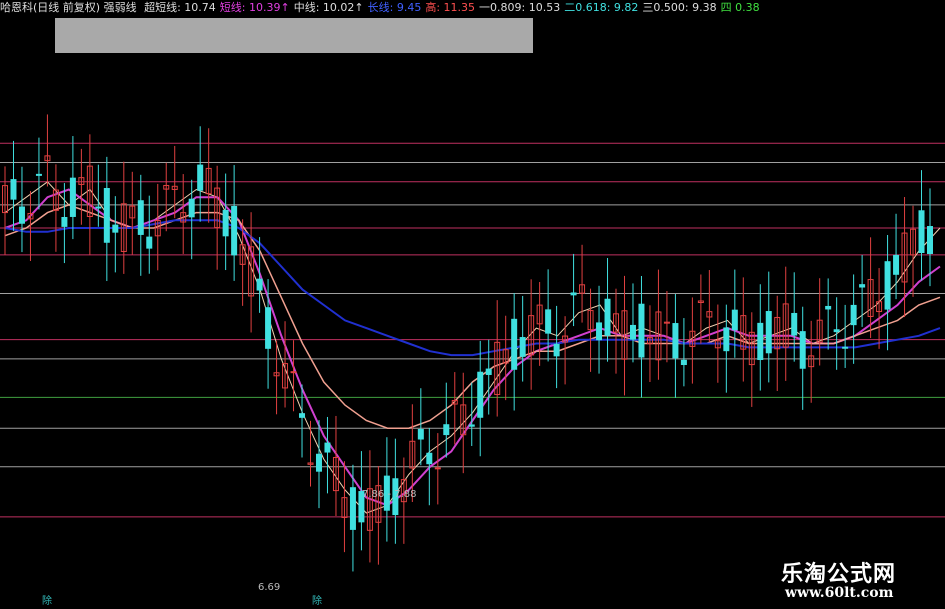 The height and width of the screenshot is (609, 945). Describe the element at coordinates (394, 7) in the screenshot. I see `header-item-3: 长线: 9.45` at that location.